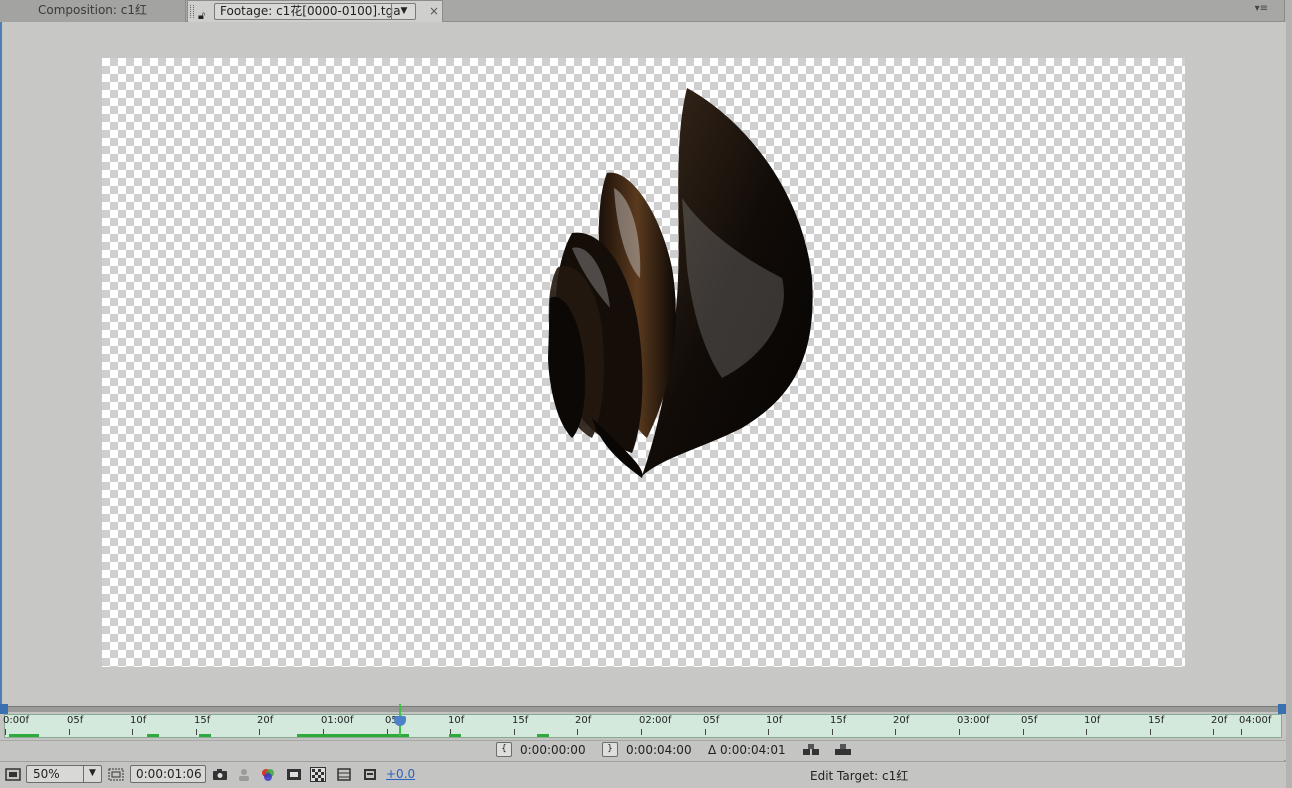 The height and width of the screenshot is (788, 1292). Describe the element at coordinates (553, 750) in the screenshot. I see `in-point-value: 0:00:00:00` at that location.